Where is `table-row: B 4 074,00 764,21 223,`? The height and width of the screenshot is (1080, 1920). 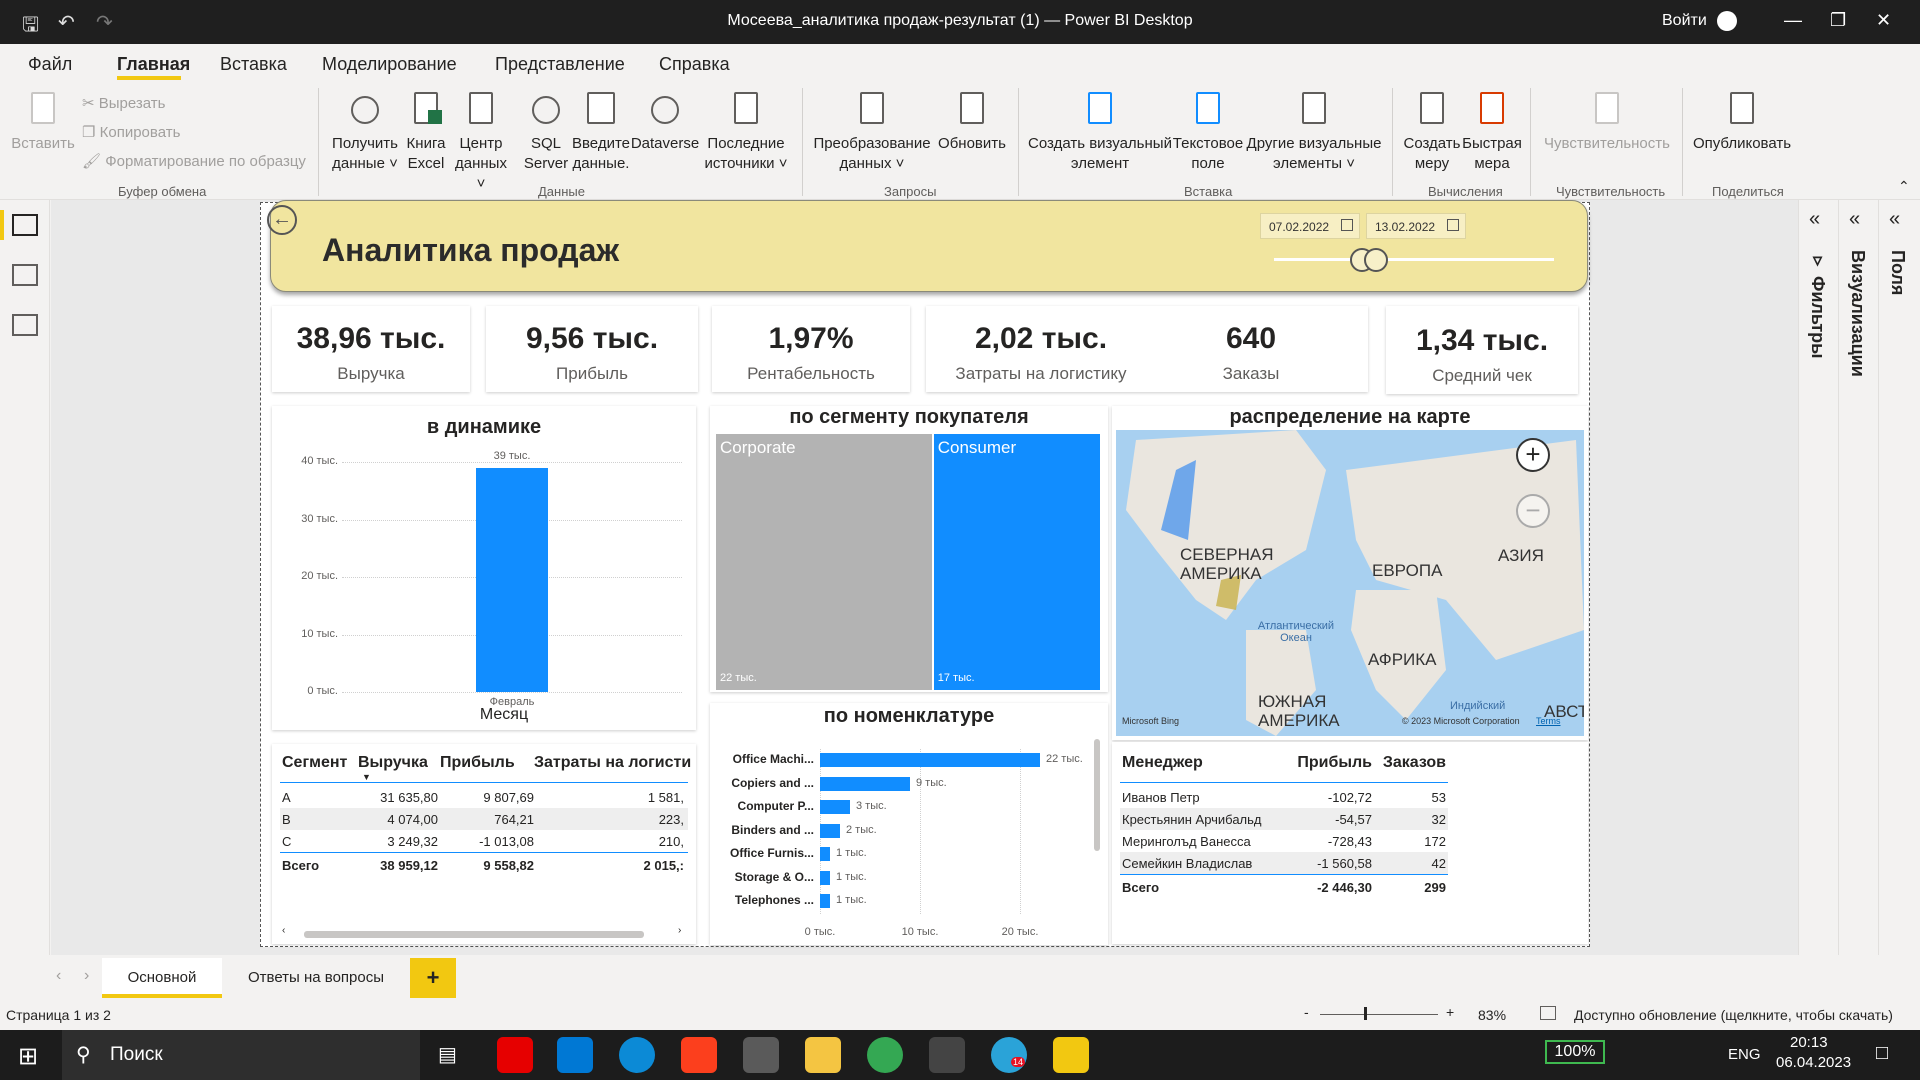 table-row: B 4 074,00 764,21 223, is located at coordinates (484, 819).